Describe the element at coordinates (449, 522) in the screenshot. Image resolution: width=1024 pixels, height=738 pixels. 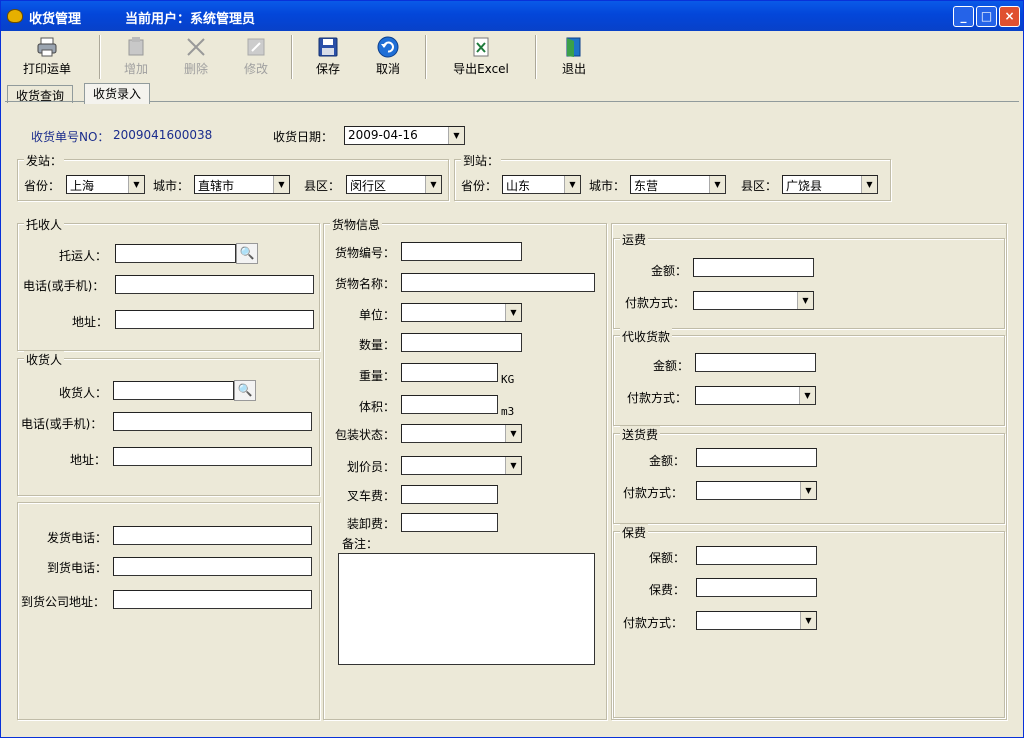
I see `loading-fee-input` at that location.